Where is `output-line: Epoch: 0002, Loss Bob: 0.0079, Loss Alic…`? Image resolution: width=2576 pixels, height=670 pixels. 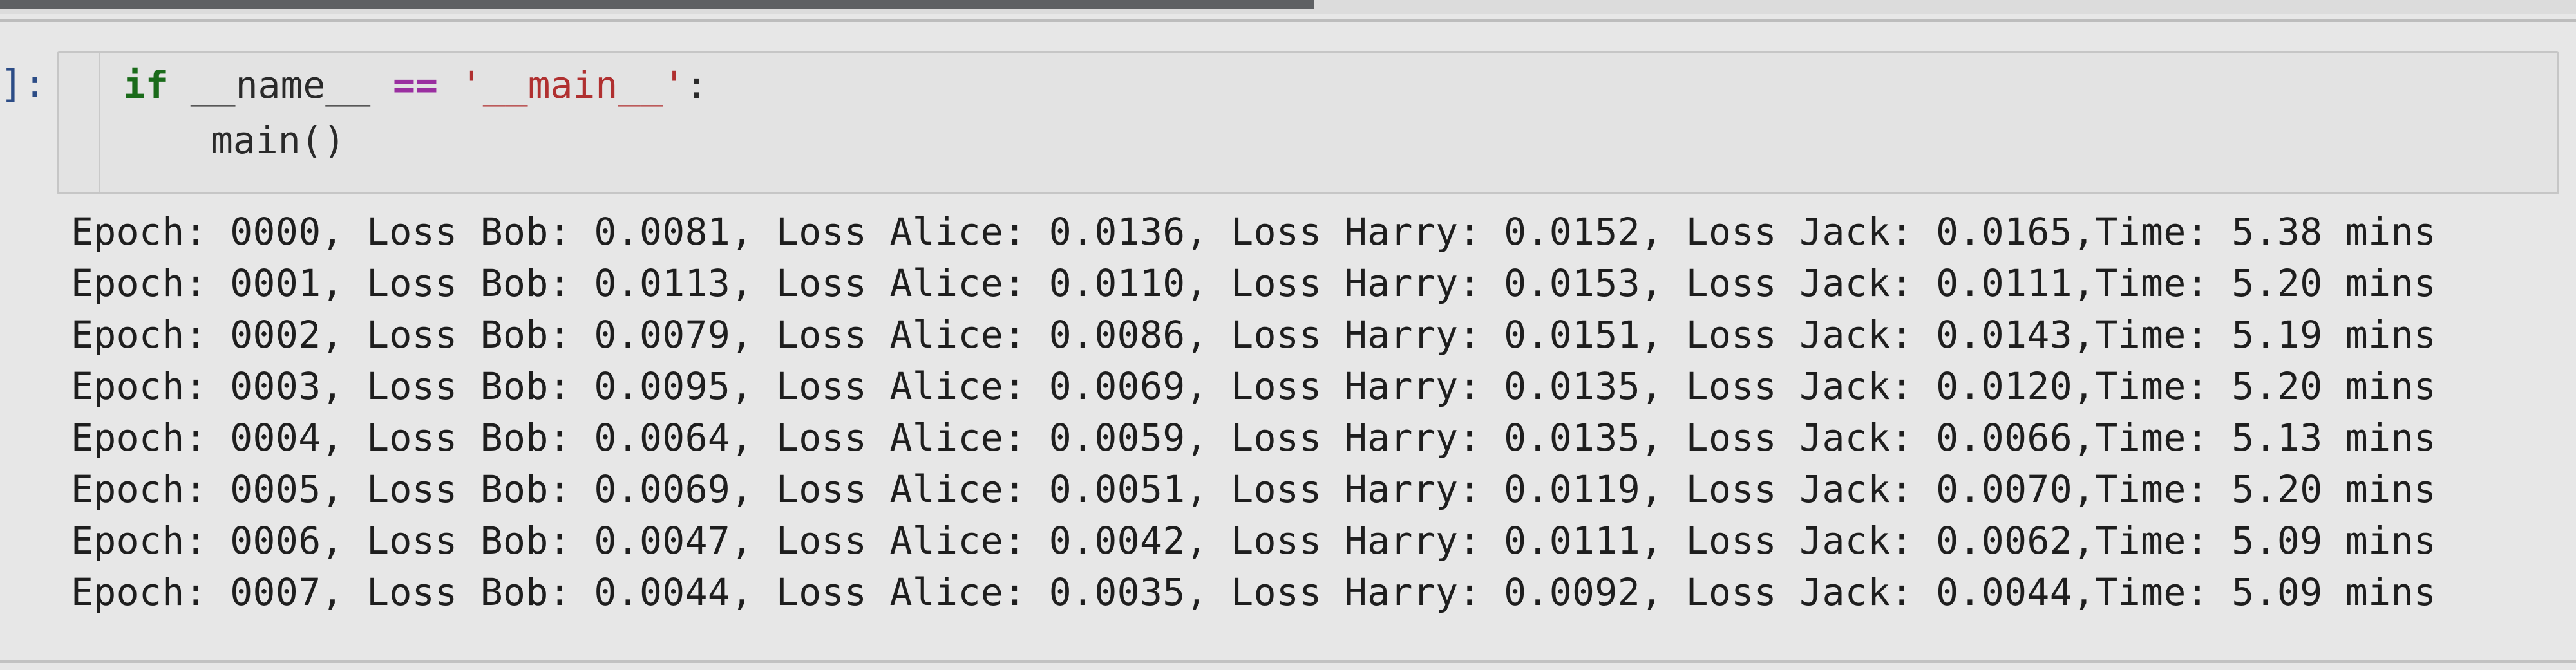 output-line: Epoch: 0002, Loss Bob: 0.0079, Loss Alic… is located at coordinates (1254, 335).